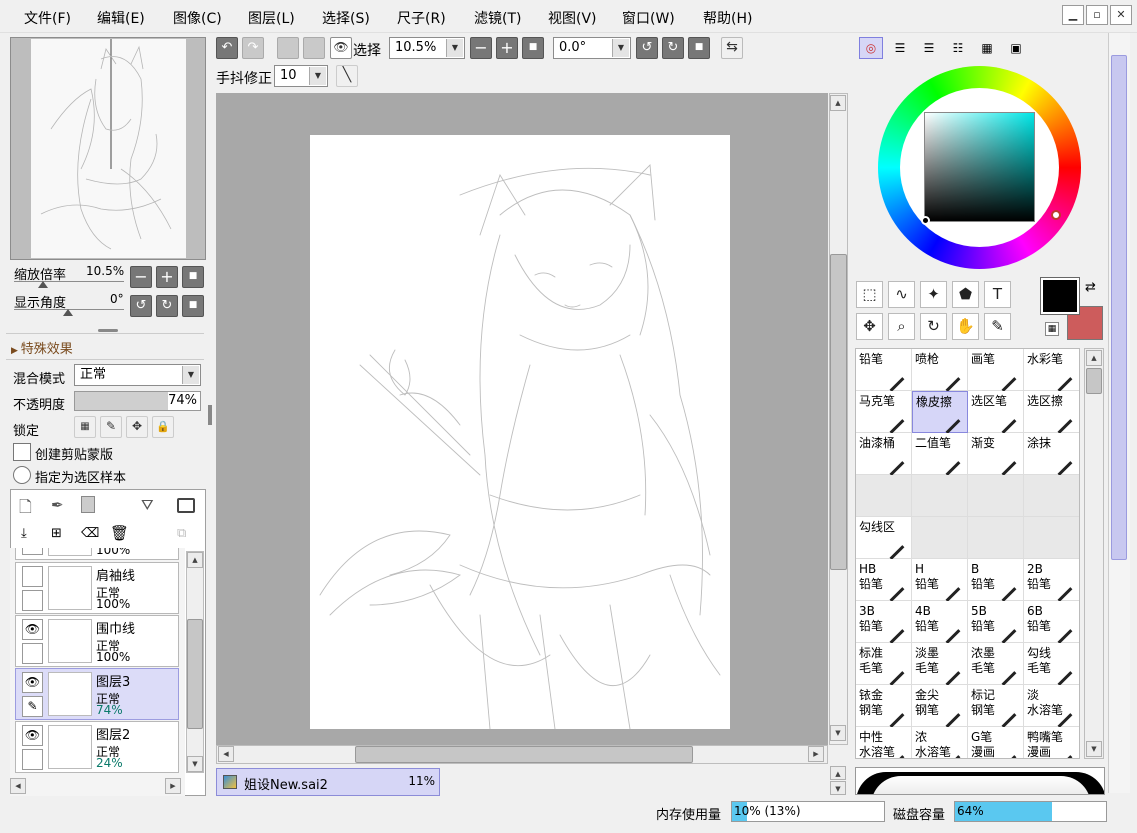 This screenshot has height=833, width=1137. What do you see at coordinates (301, 76) in the screenshot?
I see `stabilizer-combo: 10 ▼` at bounding box center [301, 76].